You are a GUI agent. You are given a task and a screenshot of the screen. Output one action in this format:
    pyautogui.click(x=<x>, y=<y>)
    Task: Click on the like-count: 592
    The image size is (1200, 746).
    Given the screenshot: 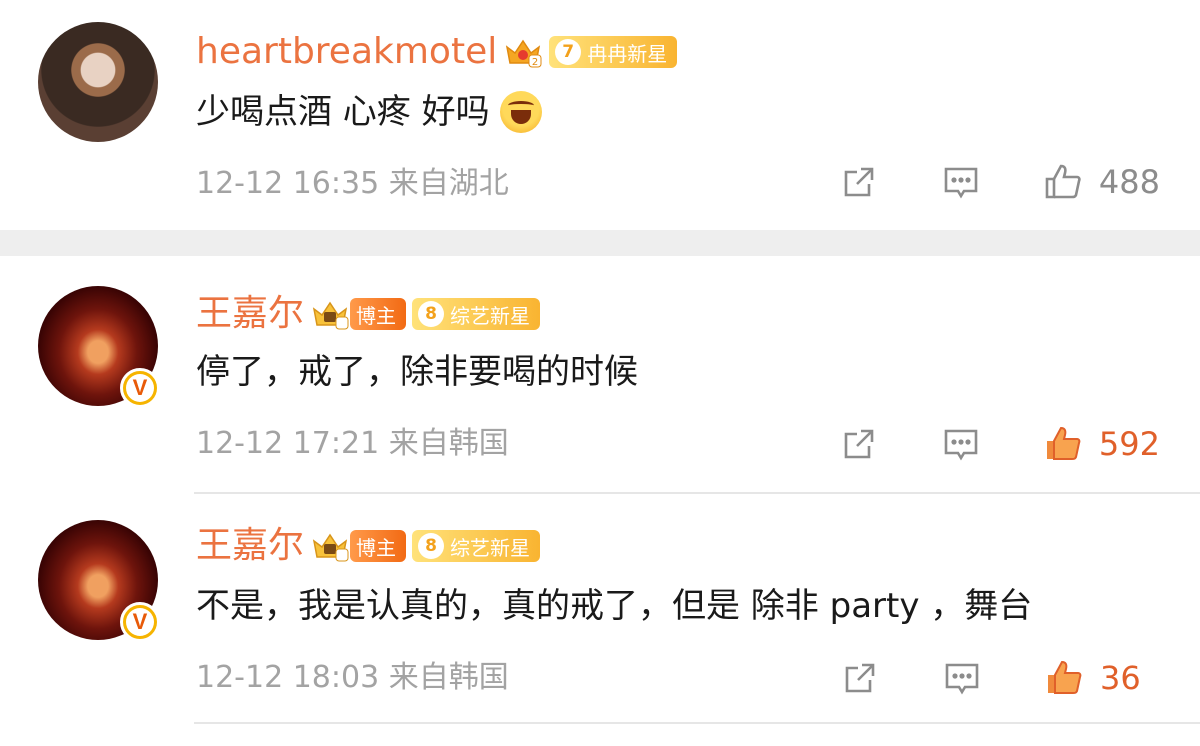 What is the action you would take?
    pyautogui.click(x=1129, y=444)
    